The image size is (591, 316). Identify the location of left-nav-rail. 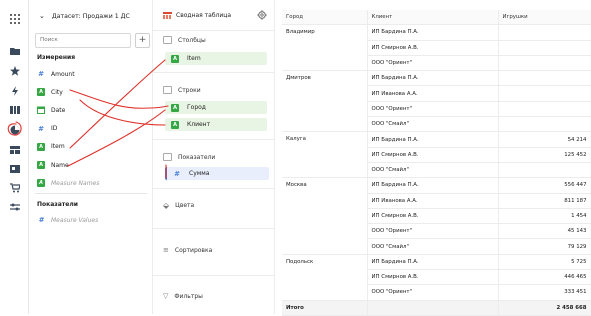
(14, 157).